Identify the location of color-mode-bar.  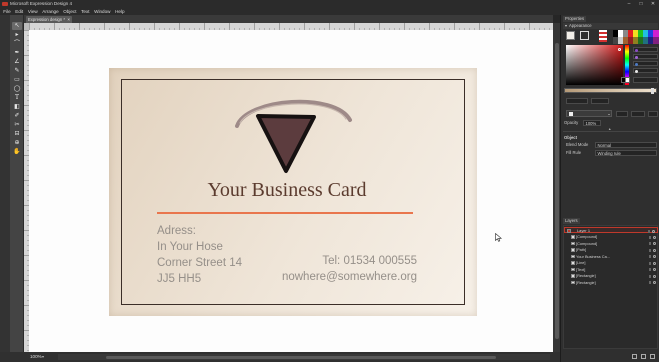
(603, 36).